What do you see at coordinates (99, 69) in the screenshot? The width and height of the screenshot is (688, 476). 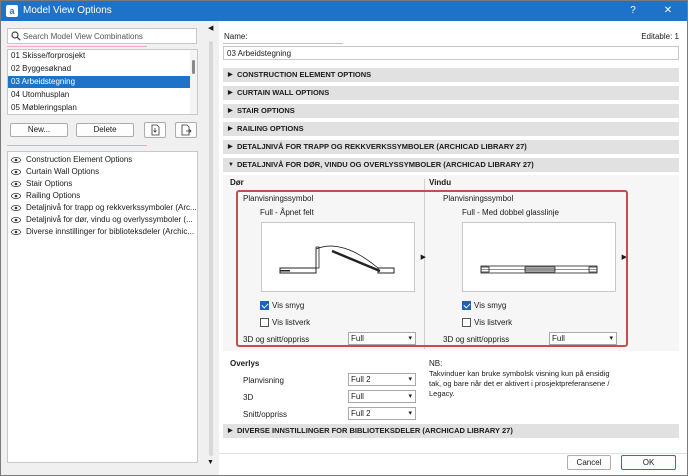 I see `list-item: 02 Byggesøknad` at bounding box center [99, 69].